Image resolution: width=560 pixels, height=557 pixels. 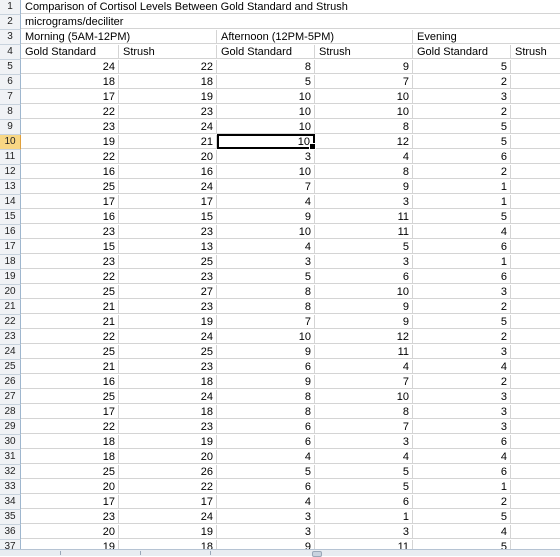 What do you see at coordinates (10, 427) in the screenshot?
I see `row-header: 29` at bounding box center [10, 427].